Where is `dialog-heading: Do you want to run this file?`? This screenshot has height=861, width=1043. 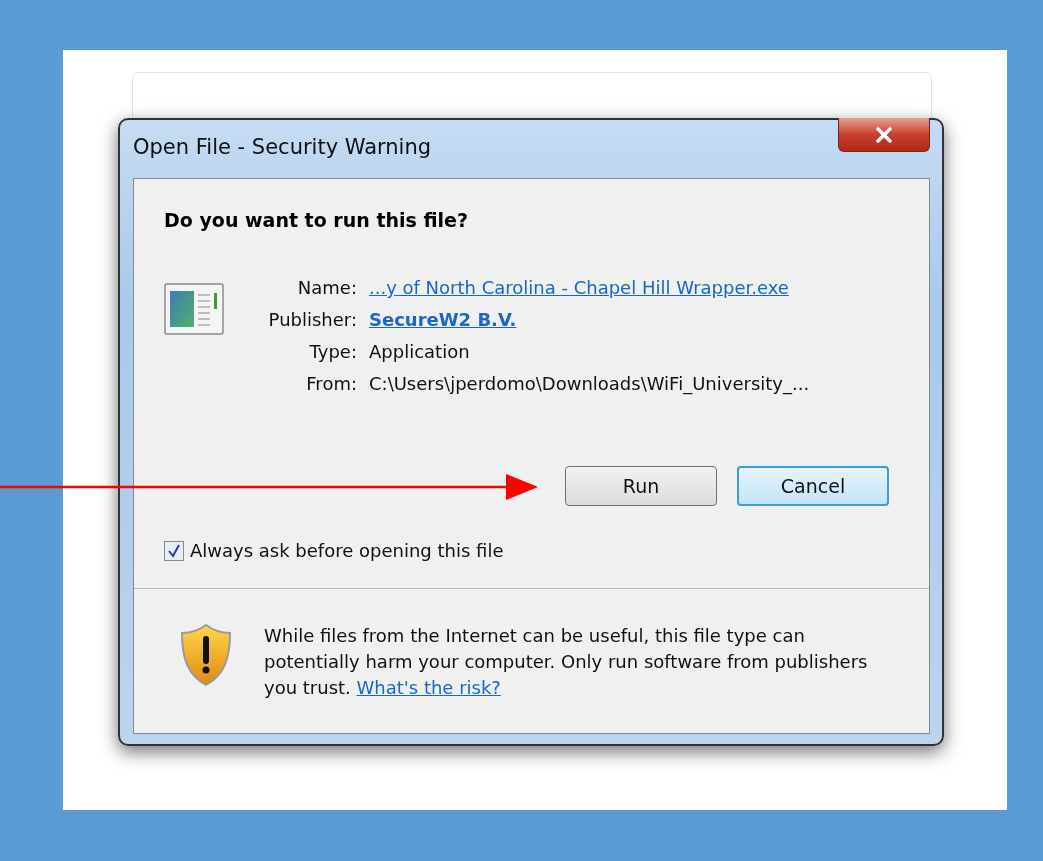 dialog-heading: Do you want to run this file? is located at coordinates (316, 220).